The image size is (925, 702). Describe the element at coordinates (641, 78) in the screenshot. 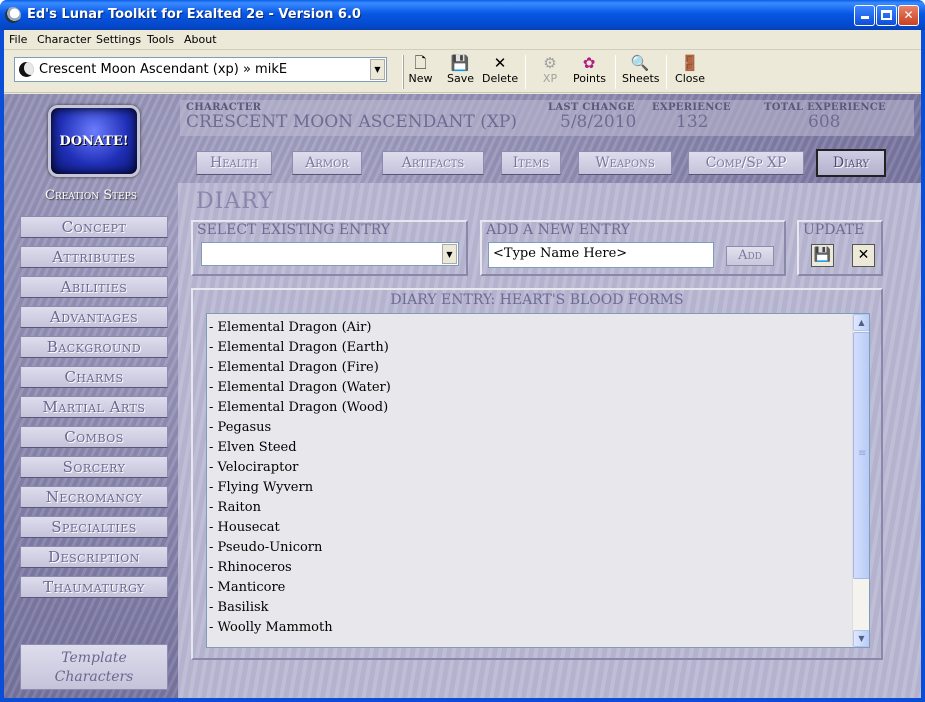

I see `sheets-label: Sheets` at that location.